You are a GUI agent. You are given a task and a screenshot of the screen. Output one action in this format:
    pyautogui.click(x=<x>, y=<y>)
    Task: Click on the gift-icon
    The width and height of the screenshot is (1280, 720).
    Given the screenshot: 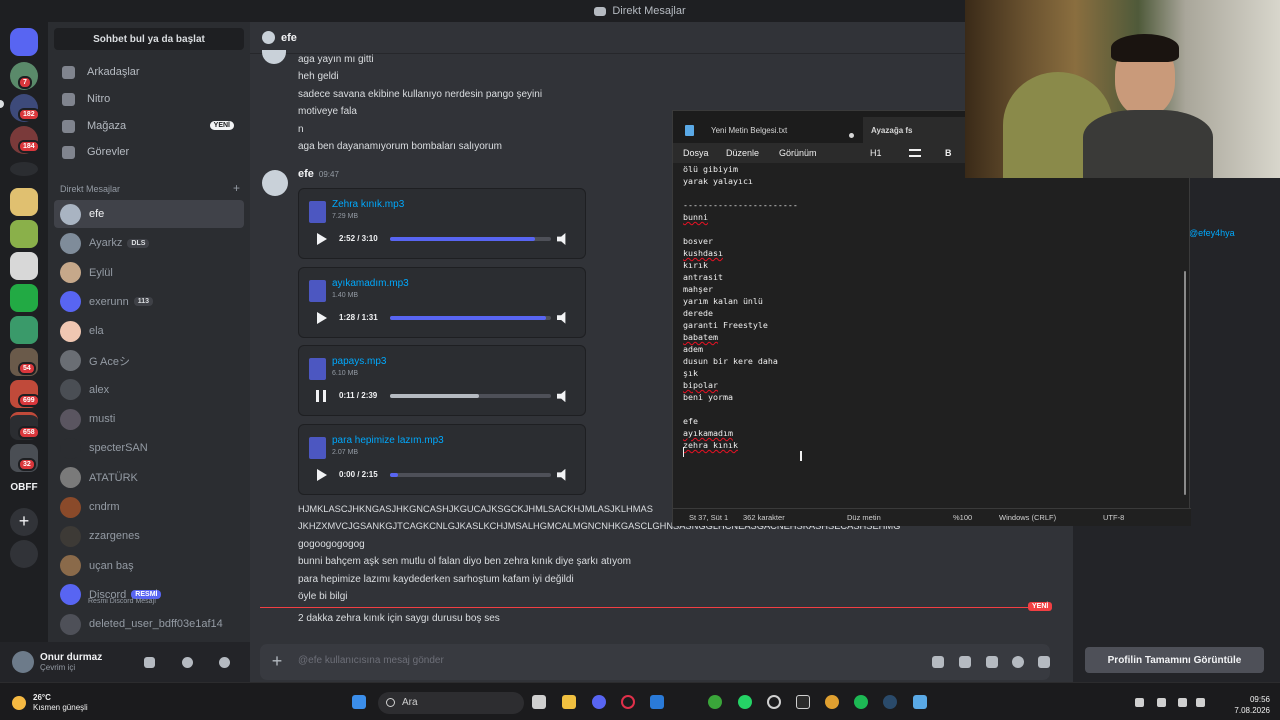 What is the action you would take?
    pyautogui.click(x=938, y=662)
    